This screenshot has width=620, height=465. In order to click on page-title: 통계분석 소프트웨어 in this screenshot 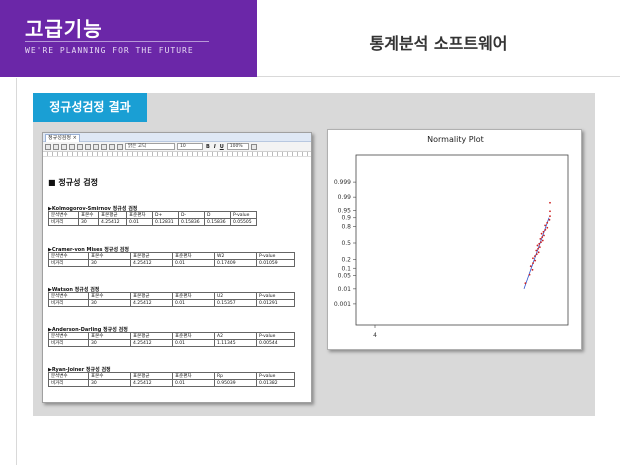, I will do `click(438, 43)`.